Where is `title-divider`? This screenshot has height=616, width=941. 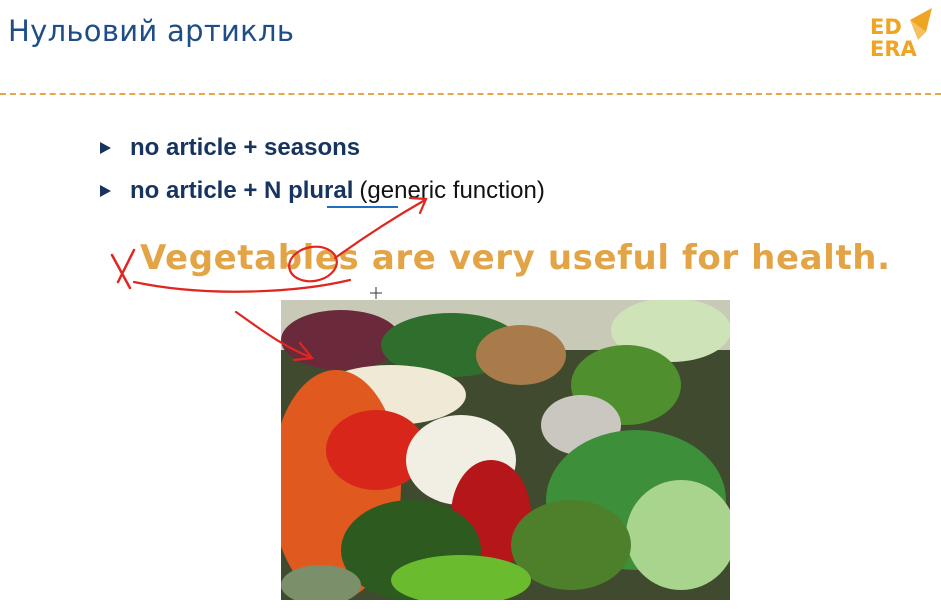 title-divider is located at coordinates (470, 94).